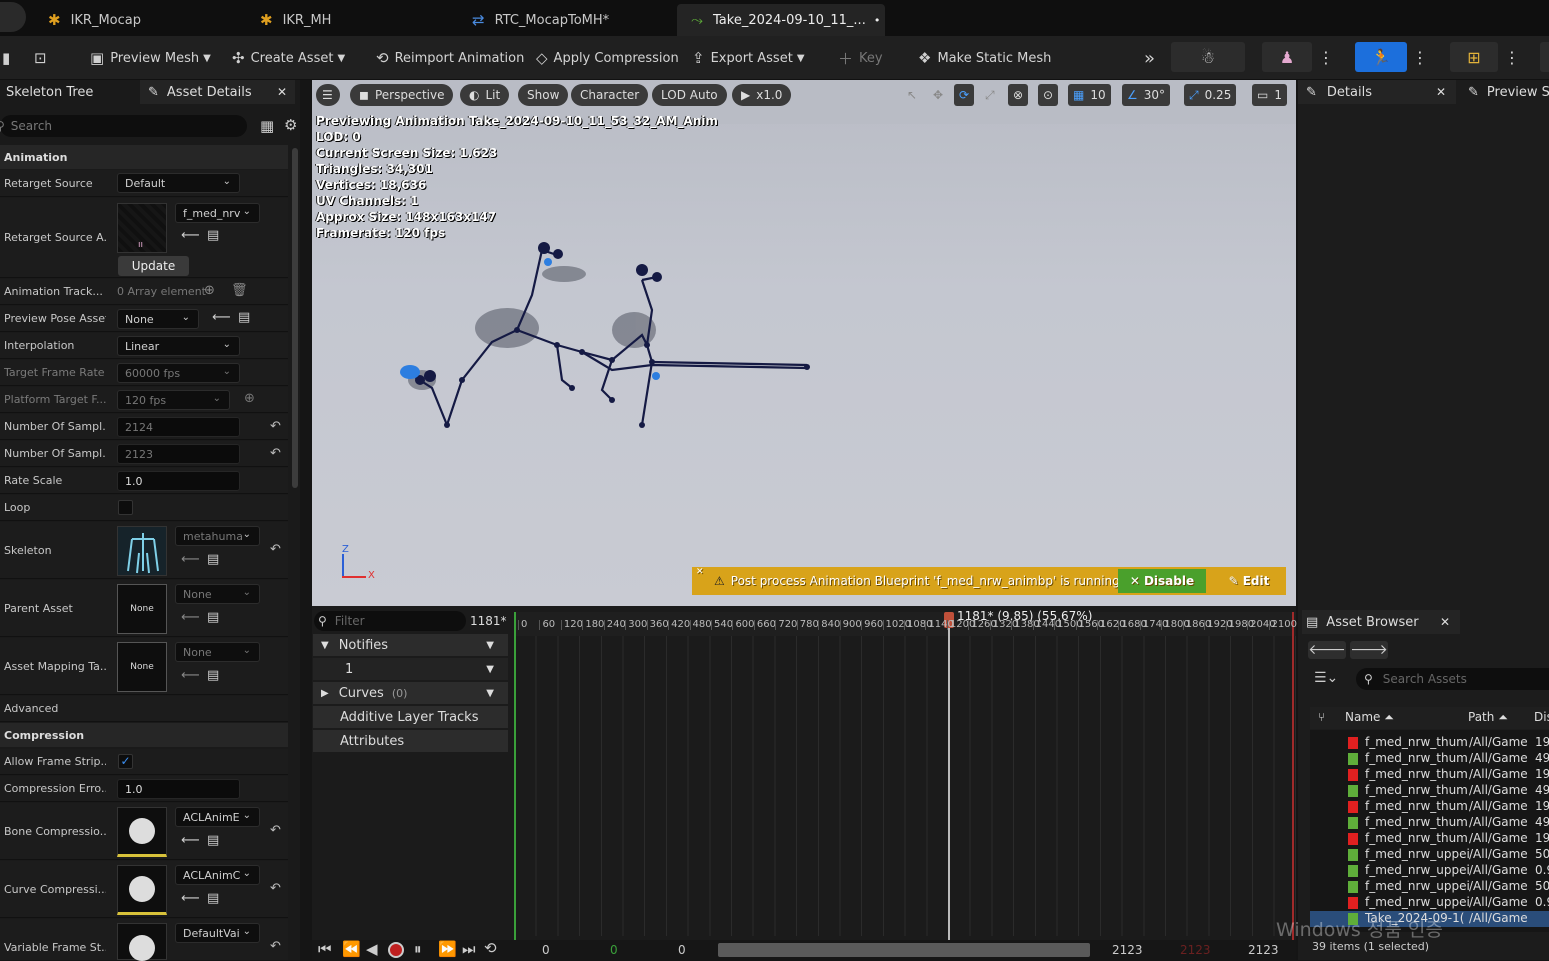  I want to click on dis-column-header: Dis, so click(1541, 717).